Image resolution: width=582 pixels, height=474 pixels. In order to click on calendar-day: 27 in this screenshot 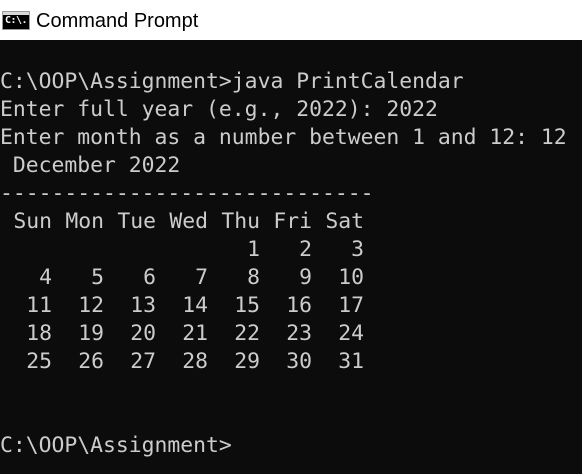, I will do `click(143, 361)`.